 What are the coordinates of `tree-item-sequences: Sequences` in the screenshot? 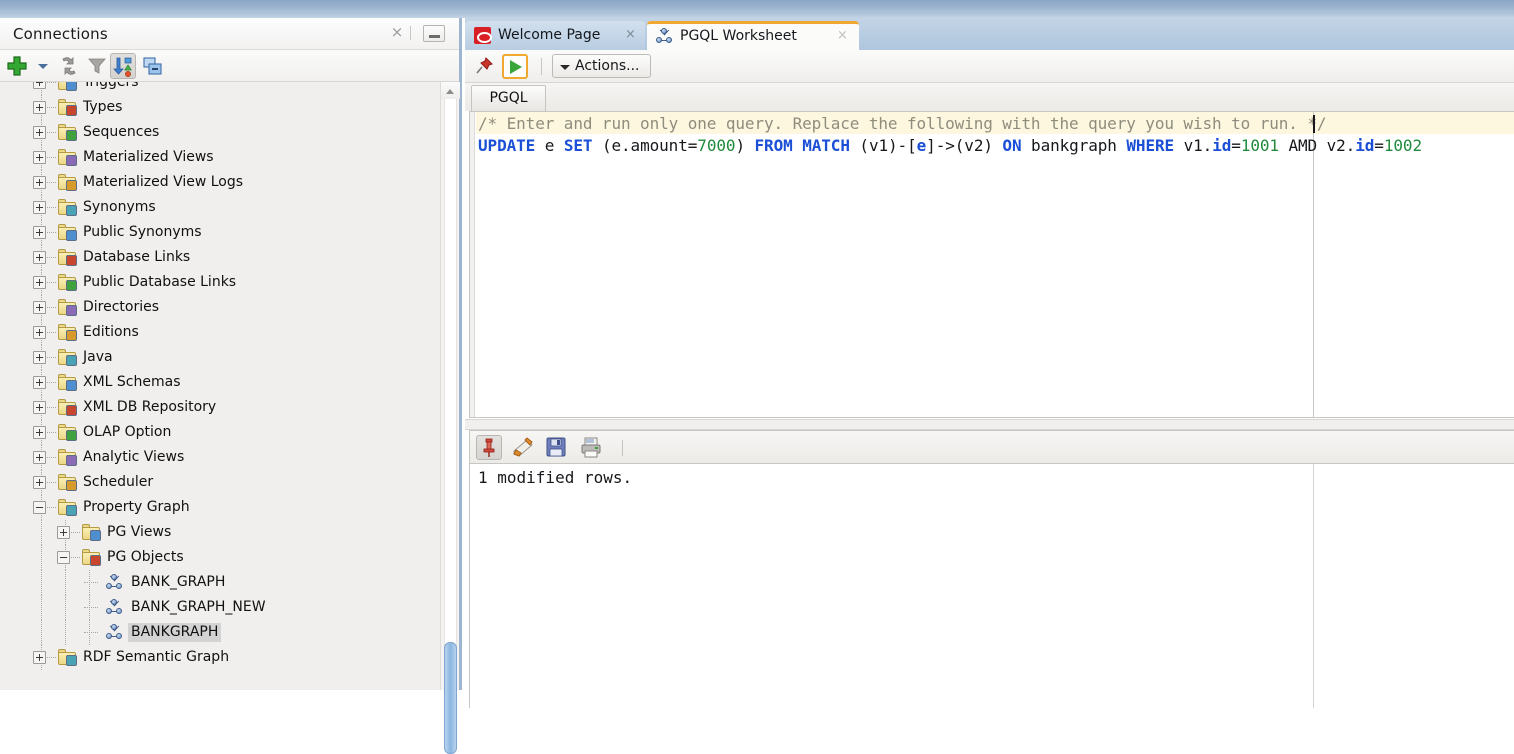 It's located at (220, 132).